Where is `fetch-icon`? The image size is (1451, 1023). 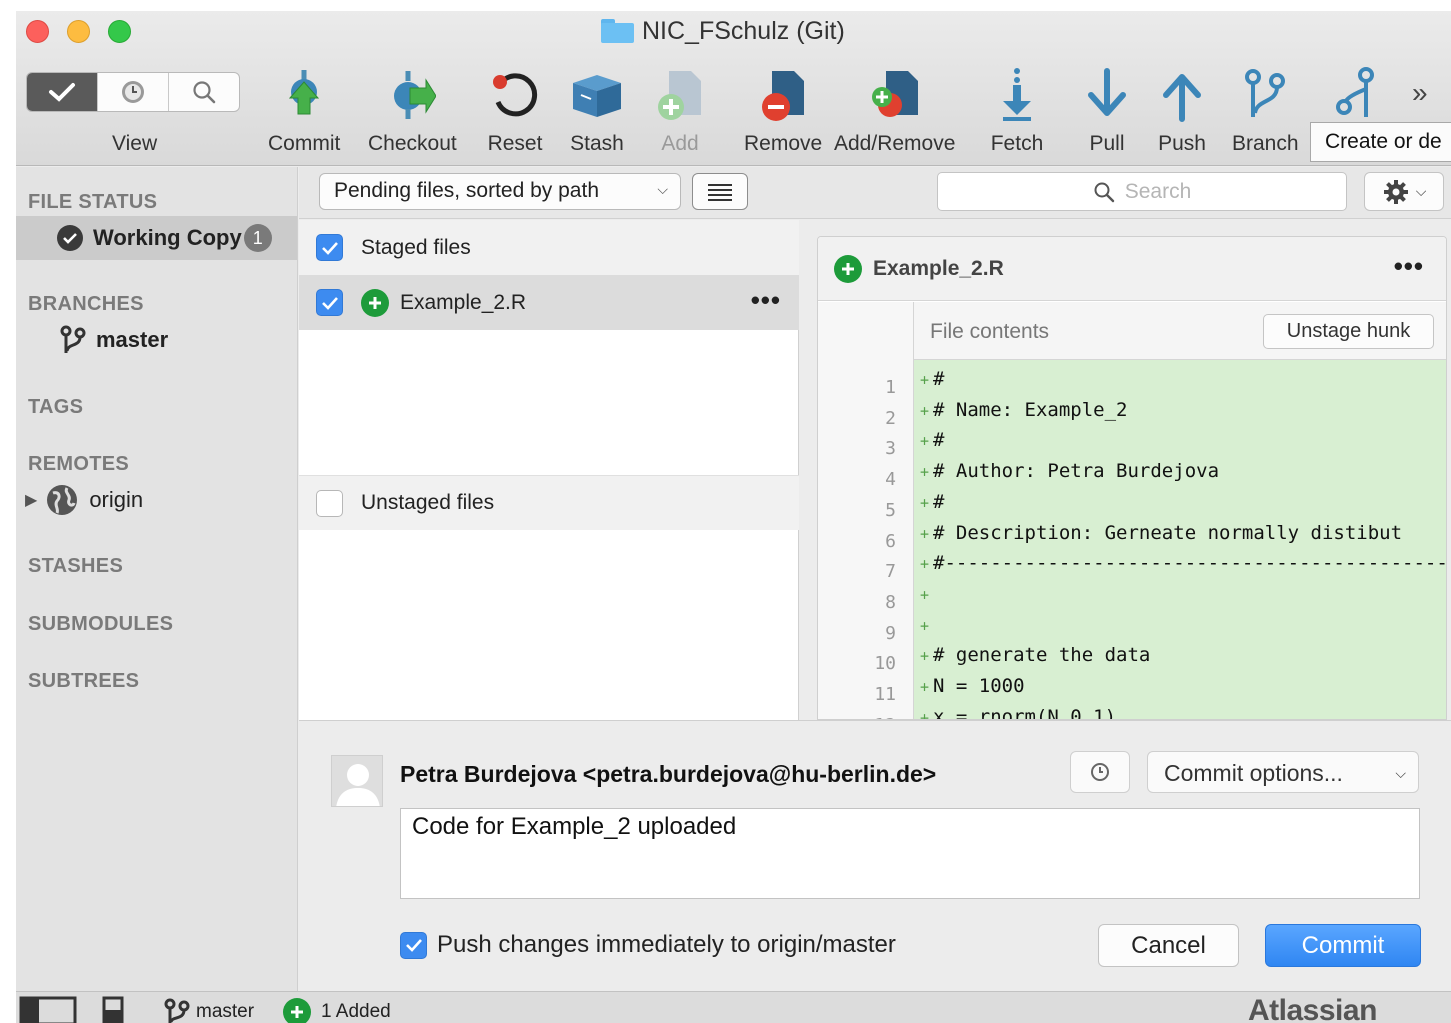 fetch-icon is located at coordinates (1017, 94).